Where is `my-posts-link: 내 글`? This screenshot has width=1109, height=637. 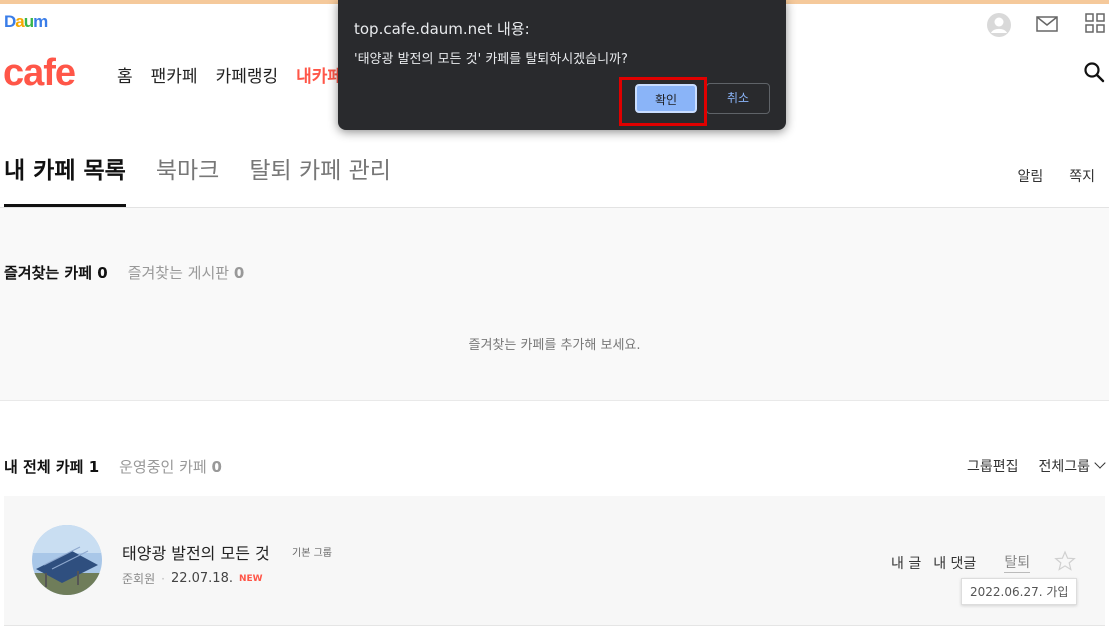 my-posts-link: 내 글 is located at coordinates (906, 563).